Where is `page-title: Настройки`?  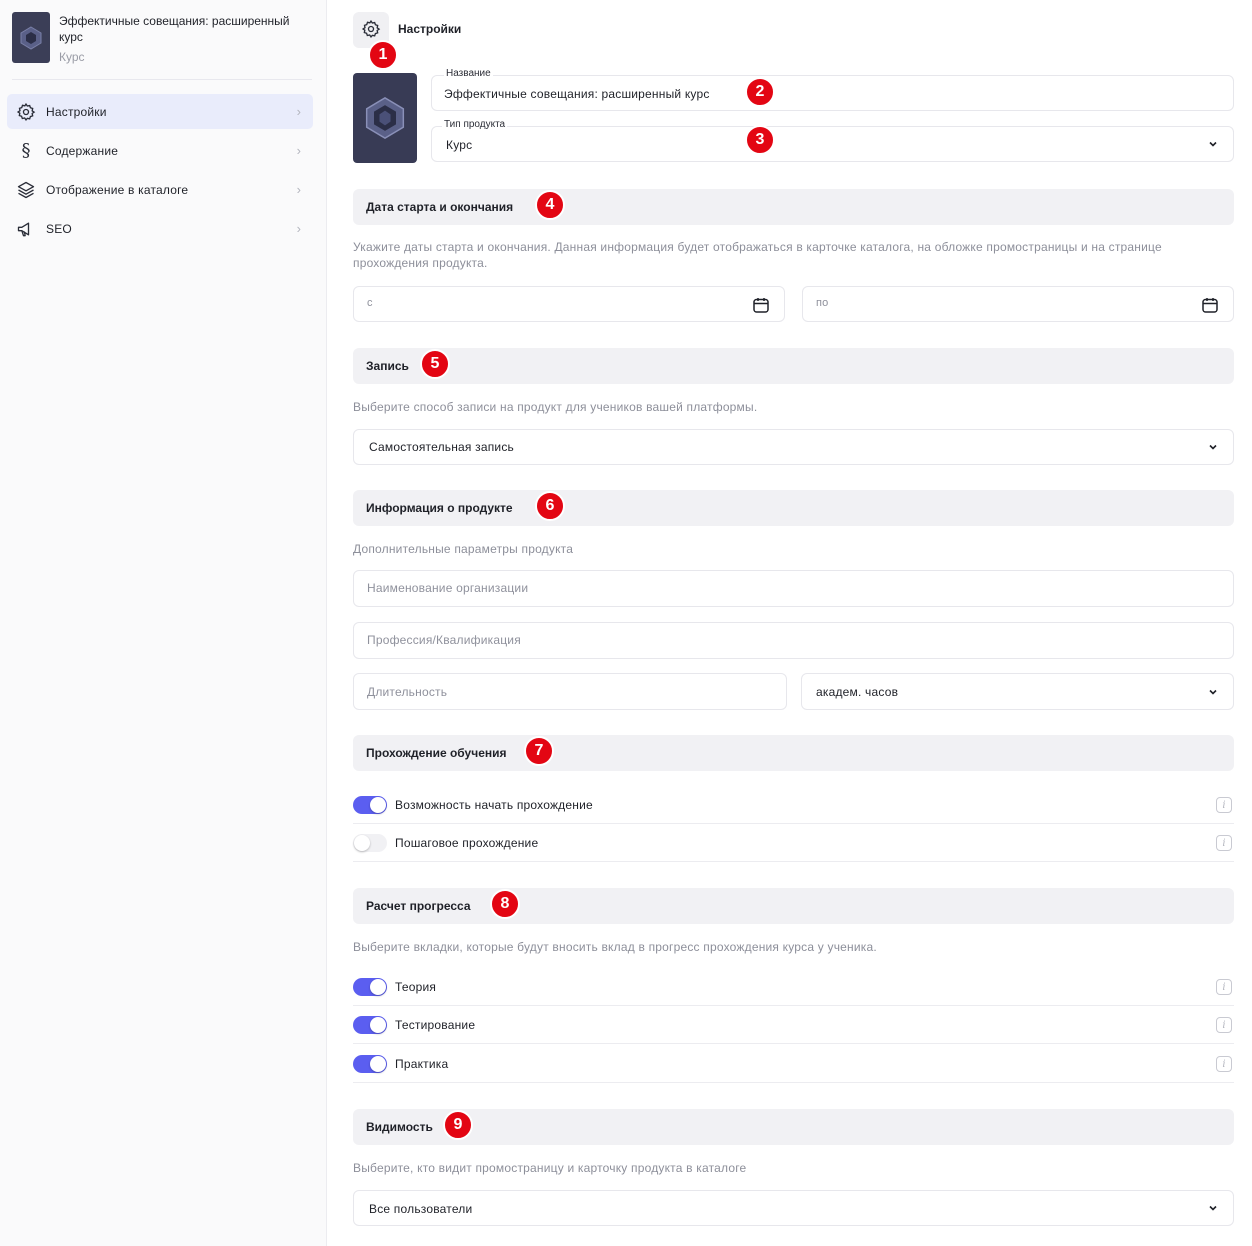
page-title: Настройки is located at coordinates (430, 29).